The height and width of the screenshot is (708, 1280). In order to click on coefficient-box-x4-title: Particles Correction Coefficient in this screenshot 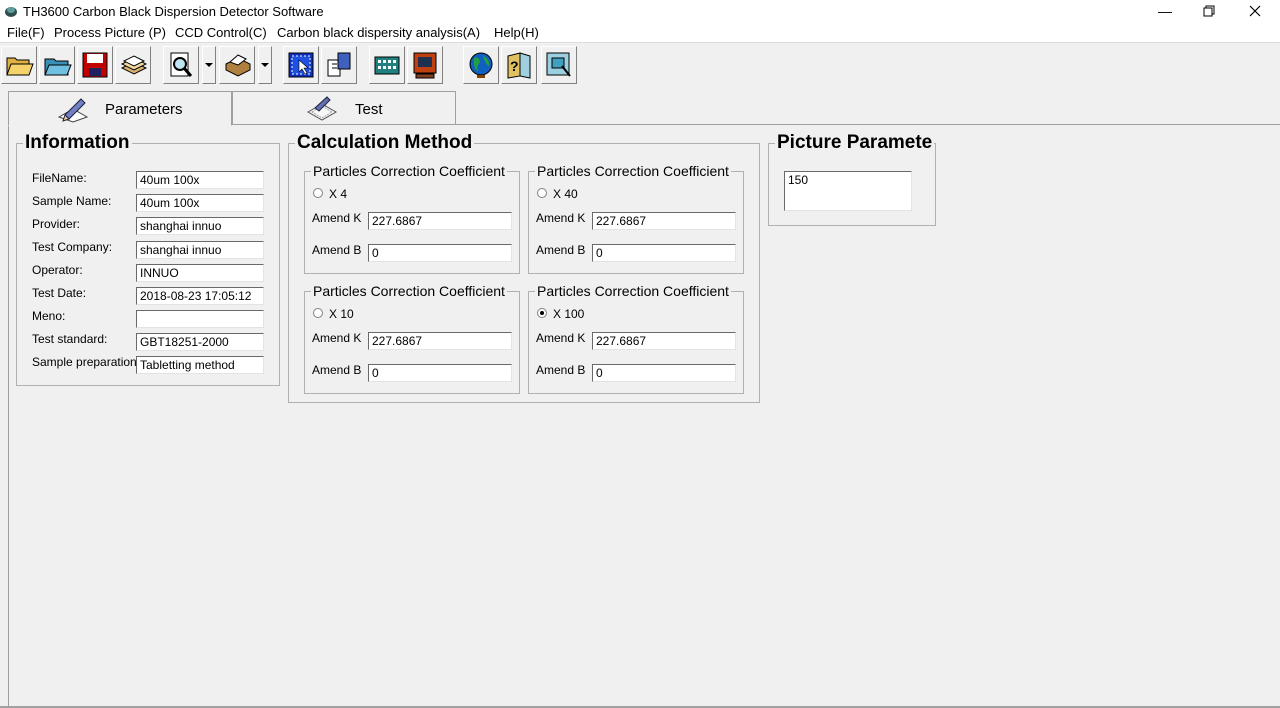, I will do `click(409, 171)`.